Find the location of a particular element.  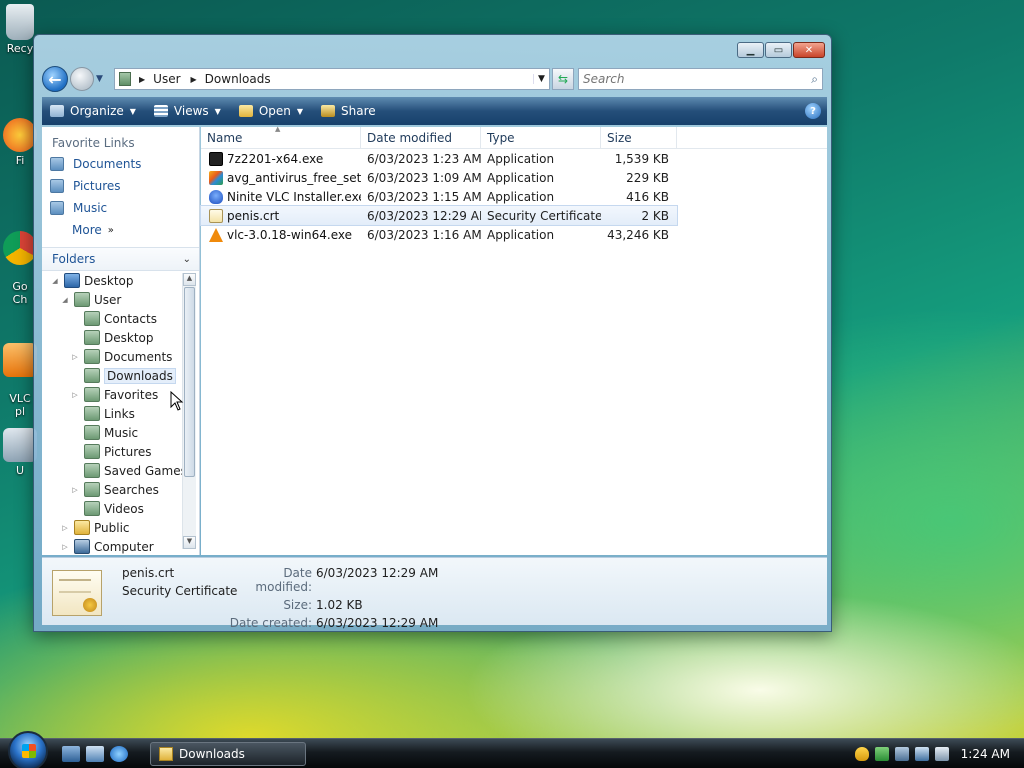

network-icon is located at coordinates (921, 753).